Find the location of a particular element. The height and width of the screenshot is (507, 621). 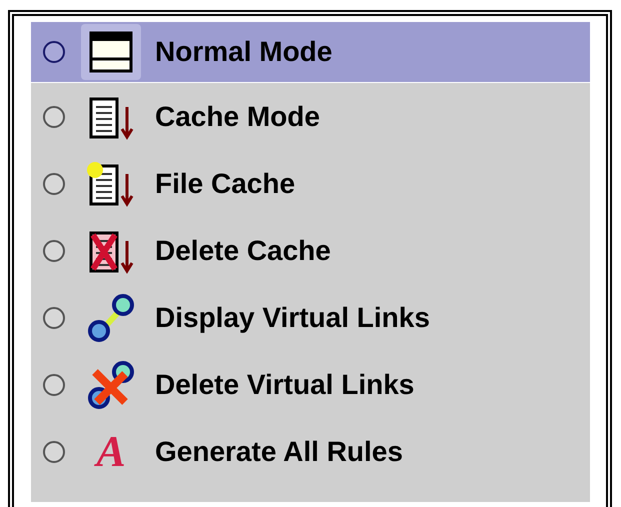

menu-item: Normal Mode is located at coordinates (310, 53).